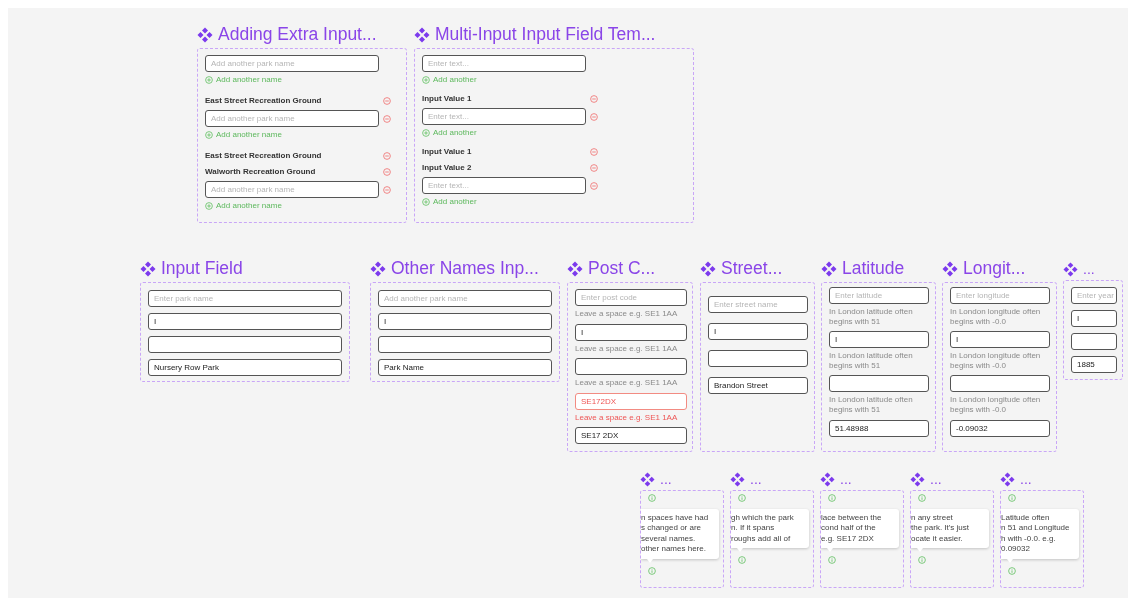  Describe the element at coordinates (447, 168) in the screenshot. I see `entry-label: Input Value 2` at that location.